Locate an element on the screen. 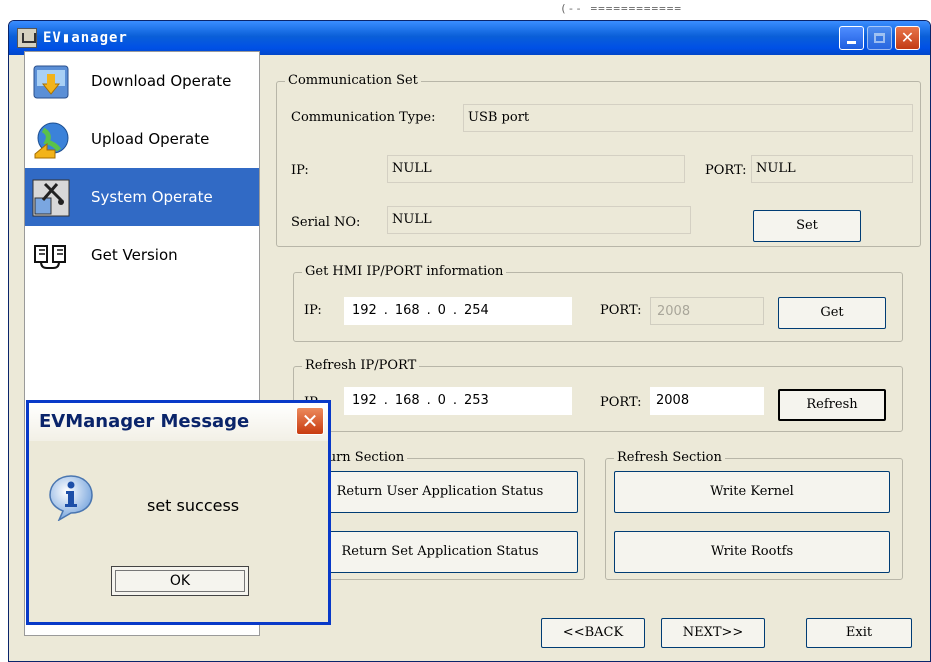 The width and height of the screenshot is (931, 662). info-icon is located at coordinates (71, 498).